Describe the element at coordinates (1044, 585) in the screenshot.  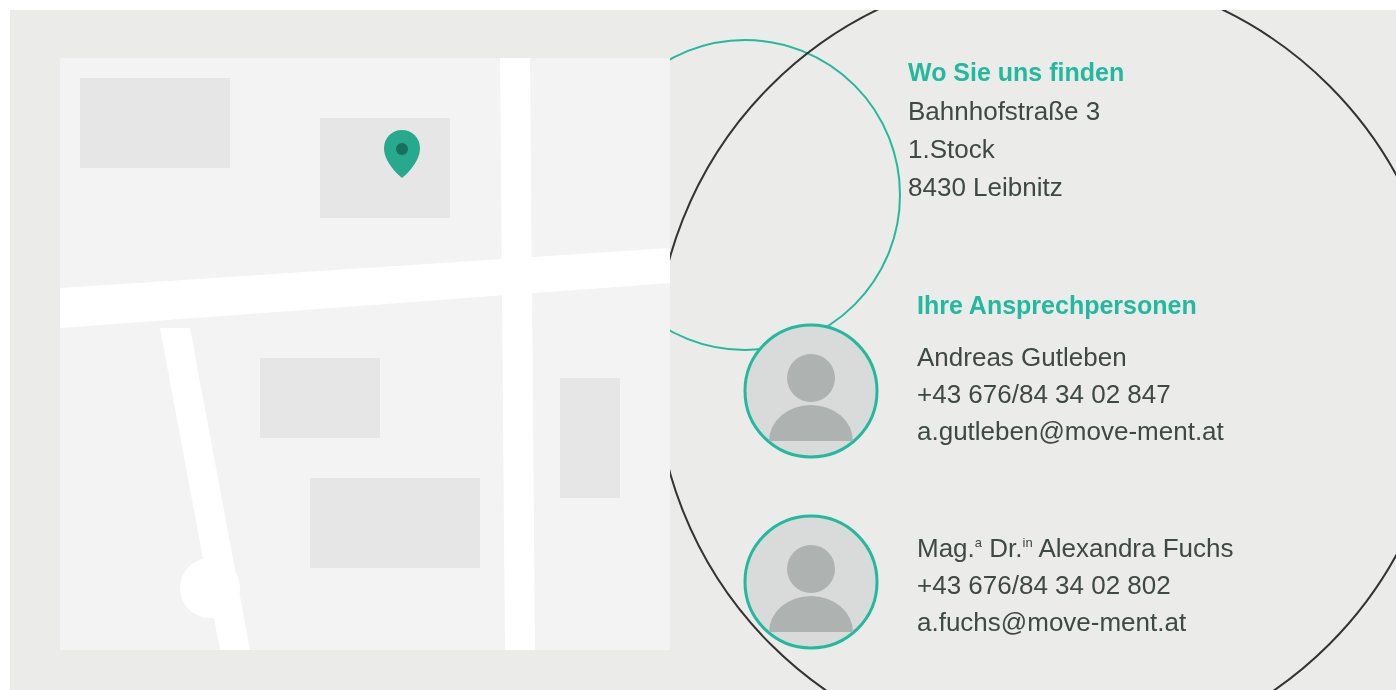
I see `phone-link: +43 676/84 34 02 802` at that location.